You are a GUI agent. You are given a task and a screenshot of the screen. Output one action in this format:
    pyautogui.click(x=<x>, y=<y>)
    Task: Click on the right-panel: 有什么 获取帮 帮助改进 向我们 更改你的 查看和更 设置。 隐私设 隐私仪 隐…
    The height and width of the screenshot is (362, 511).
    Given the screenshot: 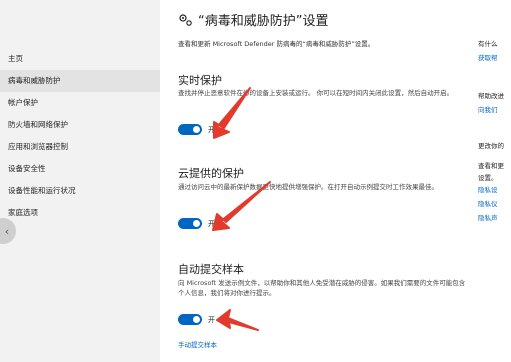 What is the action you would take?
    pyautogui.click(x=490, y=181)
    